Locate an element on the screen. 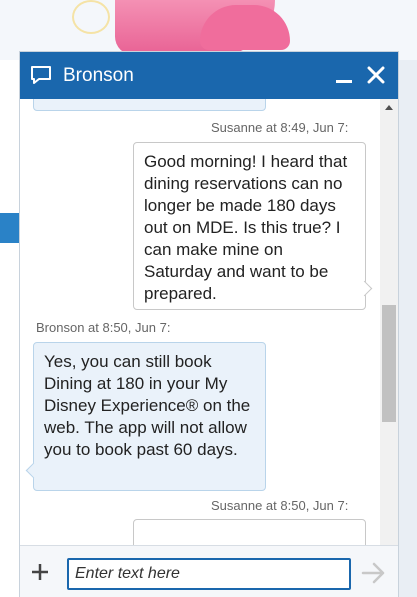 The image size is (417, 597). agent-name: Bronson is located at coordinates (98, 75).